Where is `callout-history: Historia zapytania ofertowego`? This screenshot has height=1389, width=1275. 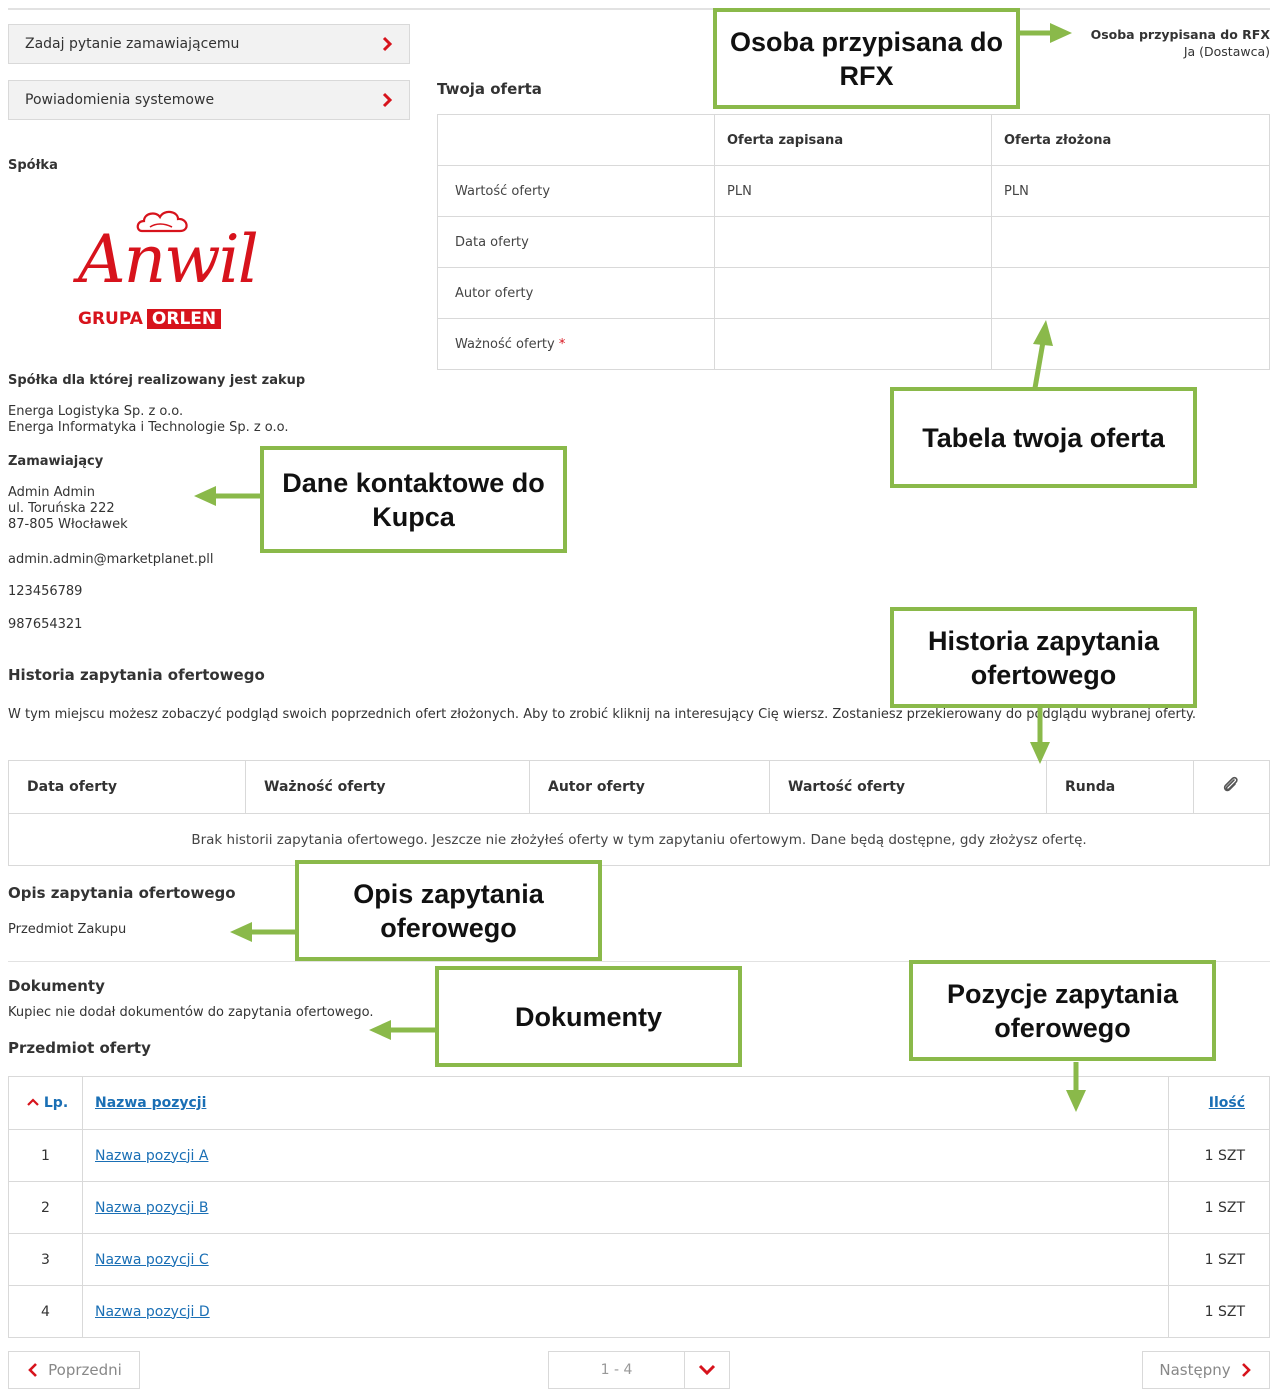 callout-history: Historia zapytania ofertowego is located at coordinates (1043, 657).